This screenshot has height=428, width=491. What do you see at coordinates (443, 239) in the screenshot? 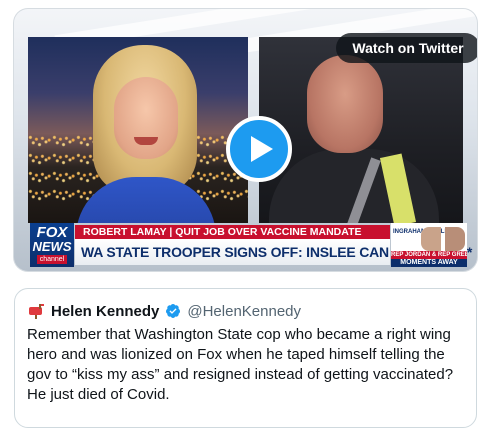
I see `promo-guest-photos` at bounding box center [443, 239].